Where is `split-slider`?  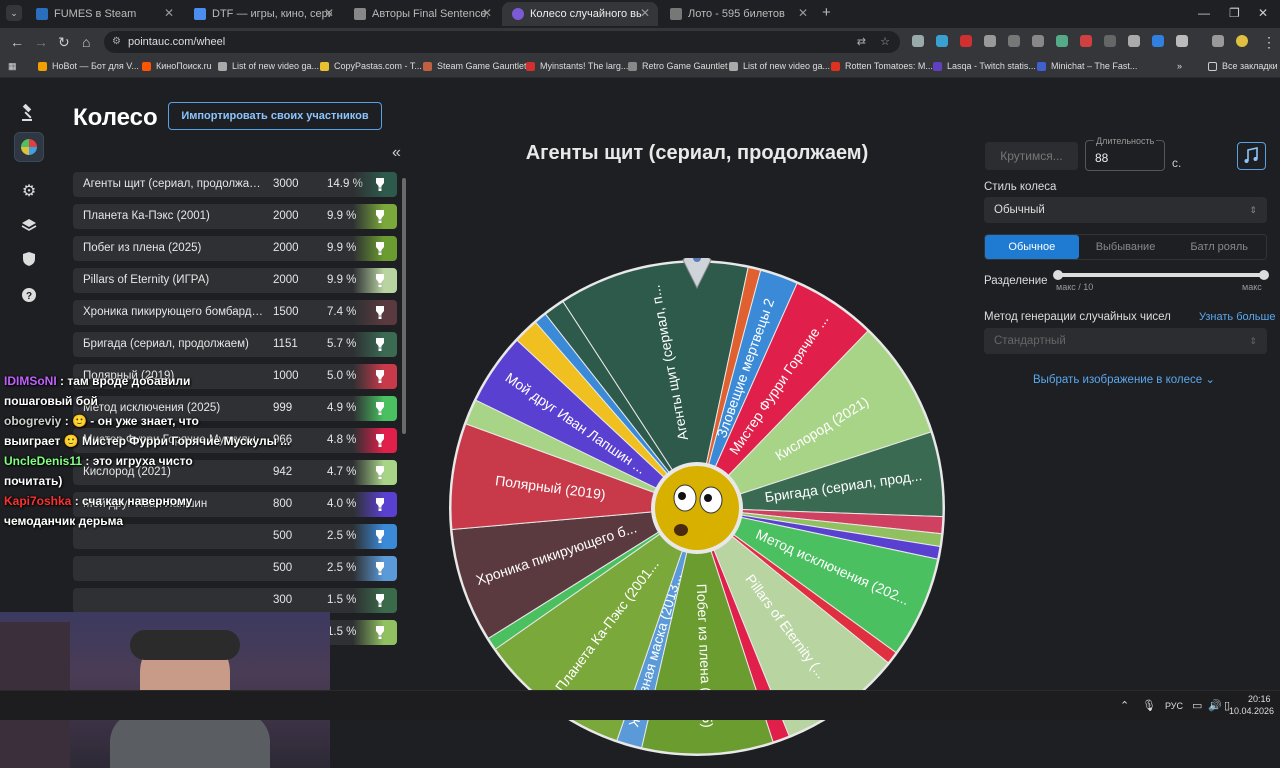
split-slider is located at coordinates (1161, 275).